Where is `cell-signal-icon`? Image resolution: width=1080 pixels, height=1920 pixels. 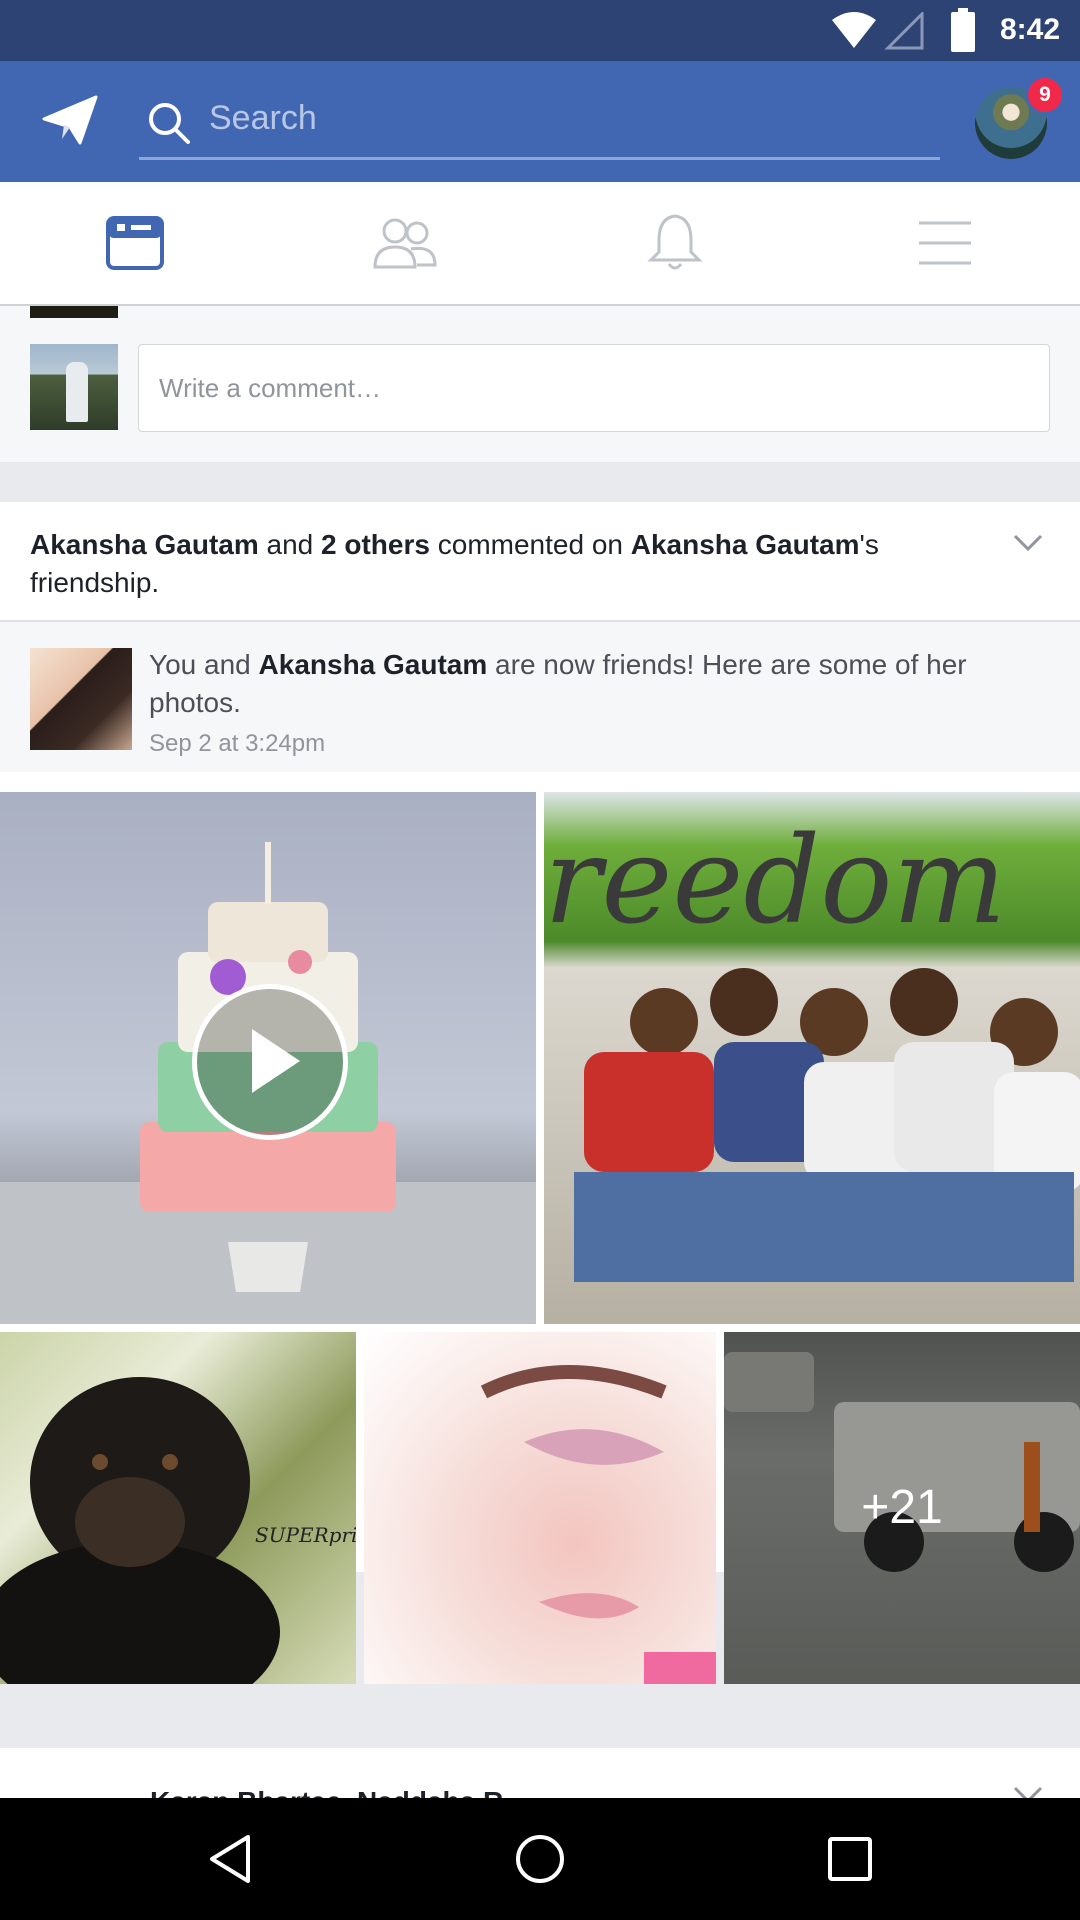
cell-signal-icon is located at coordinates (904, 31).